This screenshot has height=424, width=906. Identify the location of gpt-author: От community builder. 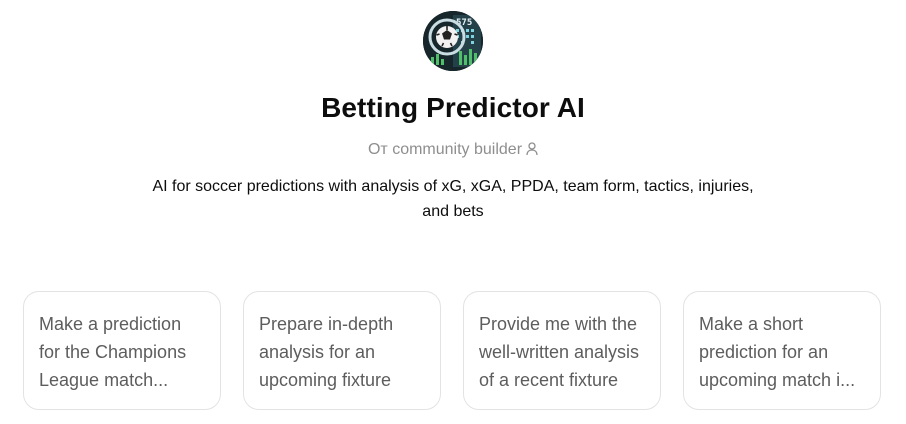
(453, 151).